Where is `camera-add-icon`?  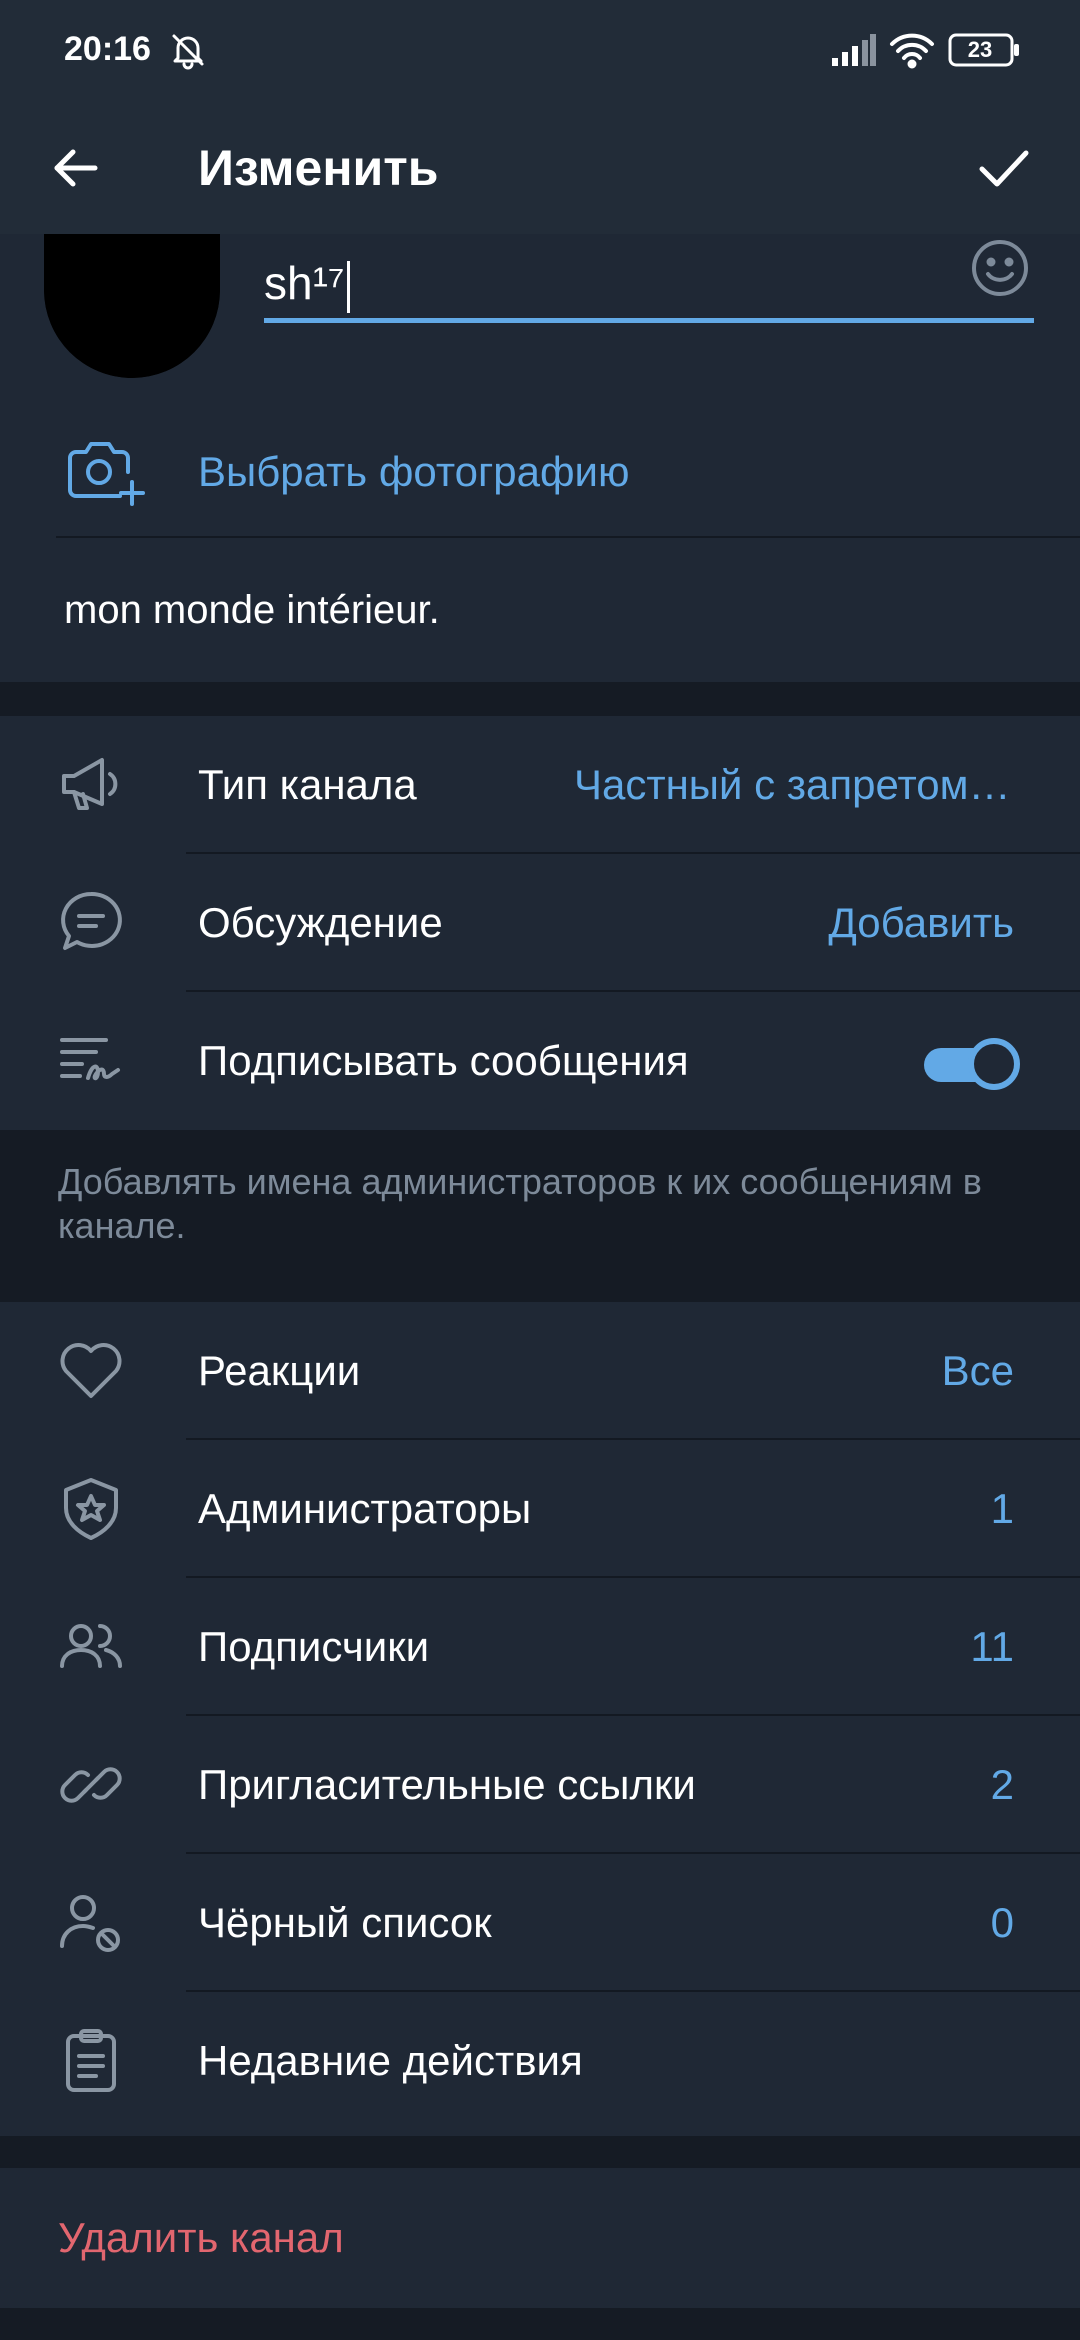 camera-add-icon is located at coordinates (106, 473).